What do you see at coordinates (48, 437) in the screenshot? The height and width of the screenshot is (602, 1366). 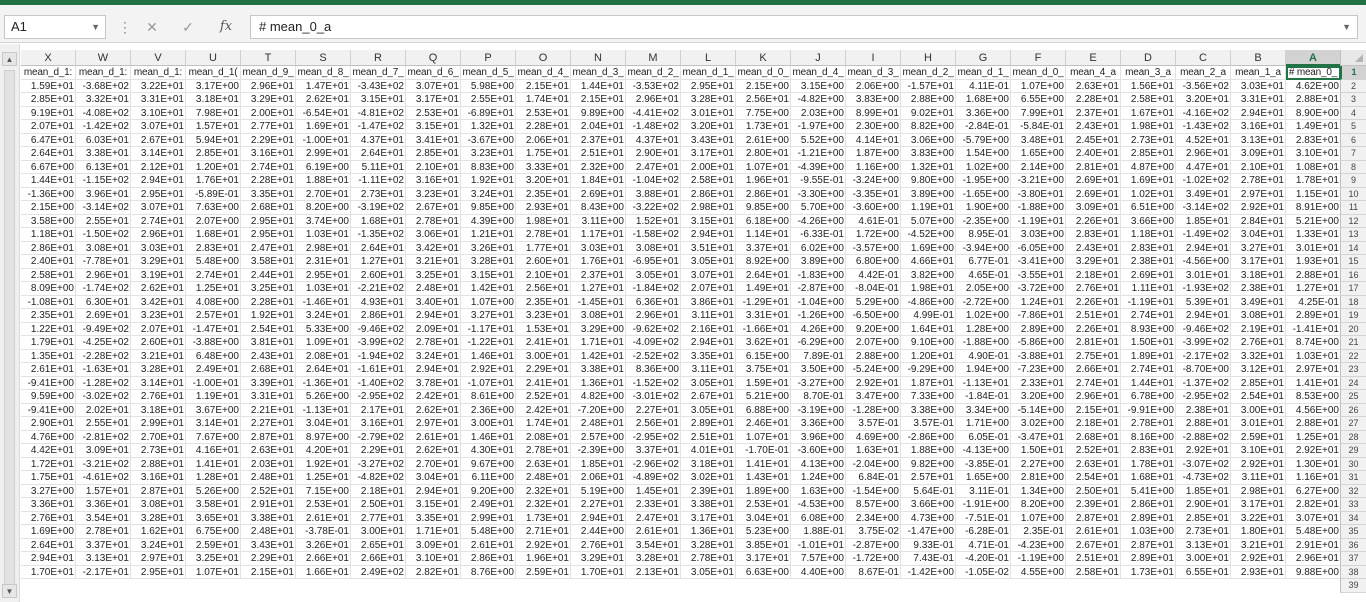 I see `cell-x28: 4.76E+00` at bounding box center [48, 437].